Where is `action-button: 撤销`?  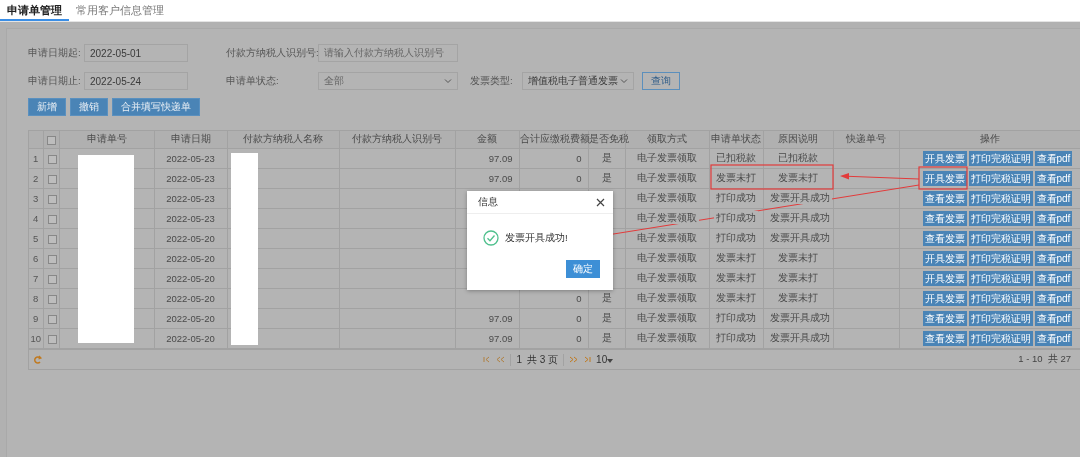
action-button: 撤销 is located at coordinates (89, 107).